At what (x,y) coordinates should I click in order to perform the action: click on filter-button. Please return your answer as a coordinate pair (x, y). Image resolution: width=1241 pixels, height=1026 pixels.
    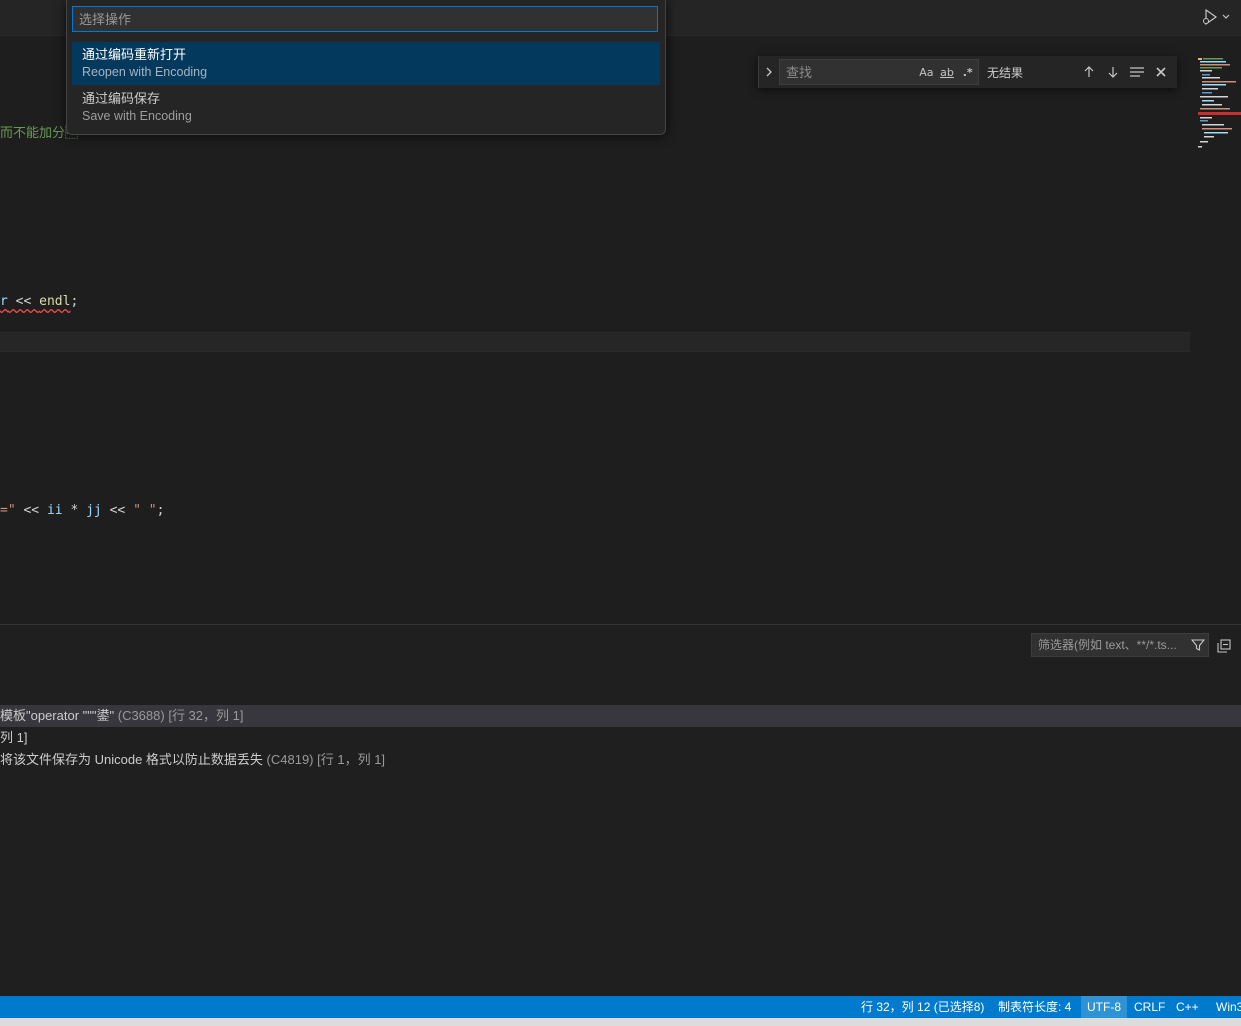
    Looking at the image, I should click on (1198, 645).